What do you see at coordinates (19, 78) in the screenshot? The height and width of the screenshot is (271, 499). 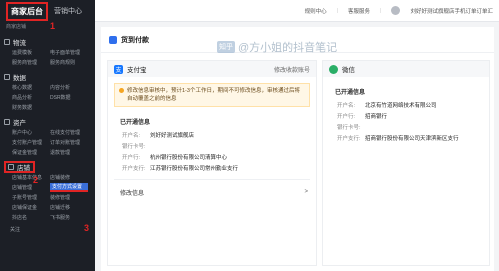 I see `sidebar-group-title: 数据` at bounding box center [19, 78].